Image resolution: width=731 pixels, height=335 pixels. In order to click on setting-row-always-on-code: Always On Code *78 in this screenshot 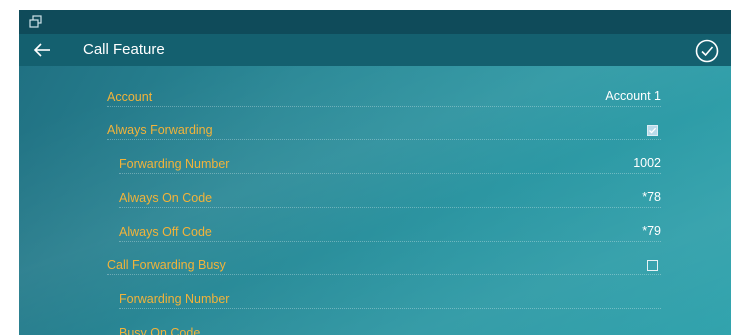, I will do `click(390, 196)`.